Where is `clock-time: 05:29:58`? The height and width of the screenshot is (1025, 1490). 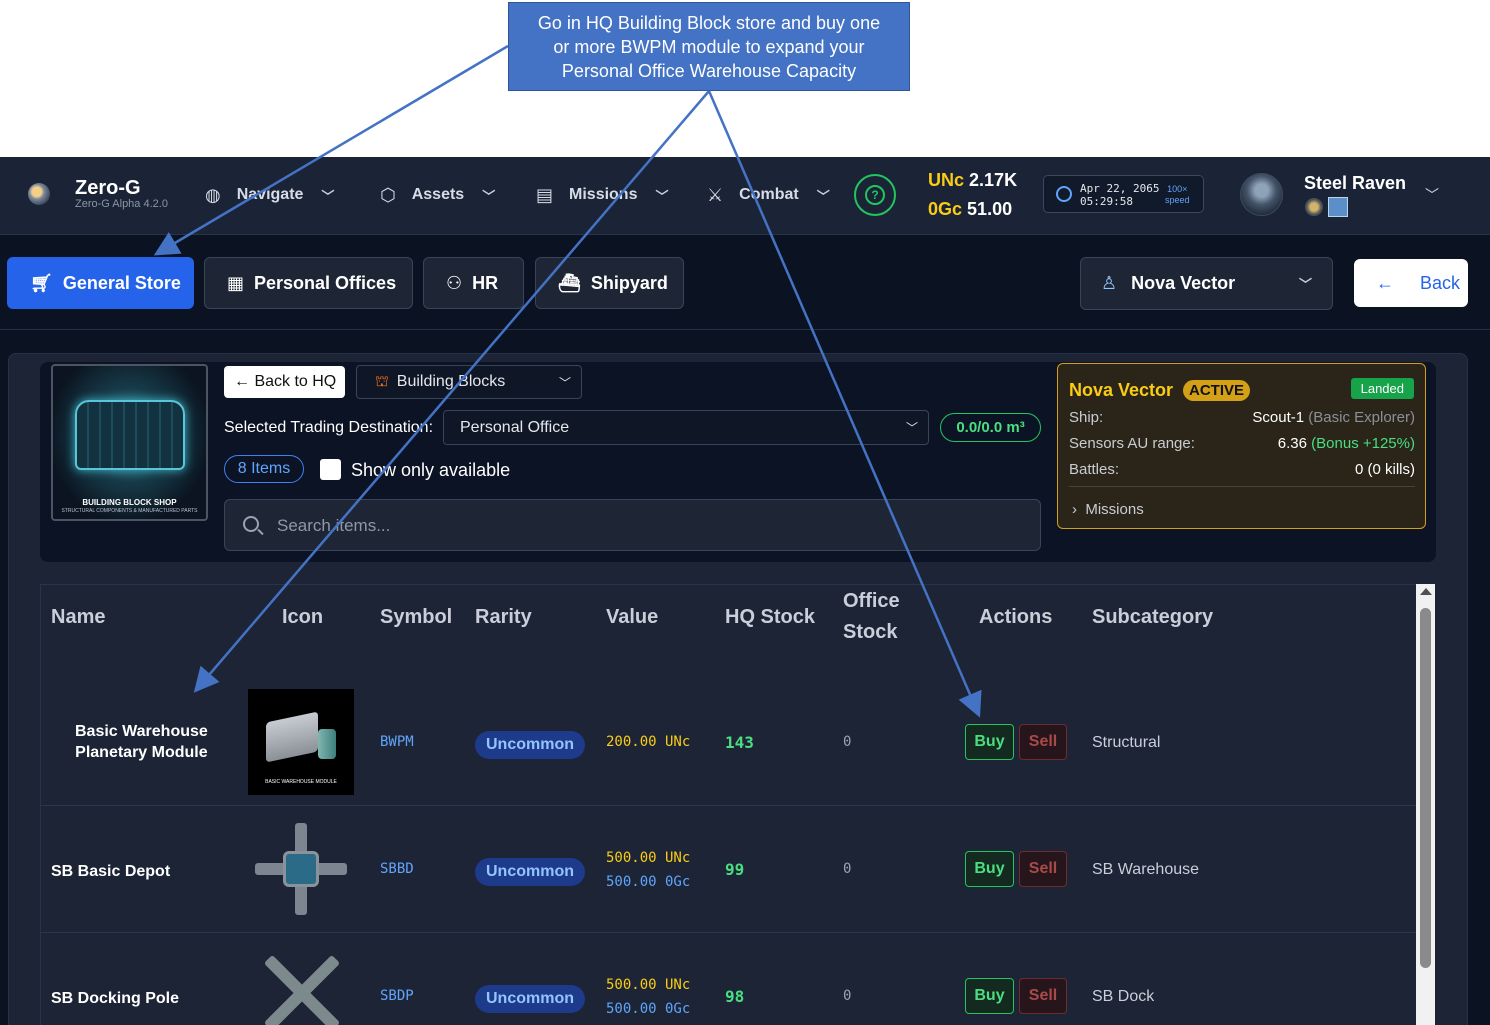 clock-time: 05:29:58 is located at coordinates (1106, 201).